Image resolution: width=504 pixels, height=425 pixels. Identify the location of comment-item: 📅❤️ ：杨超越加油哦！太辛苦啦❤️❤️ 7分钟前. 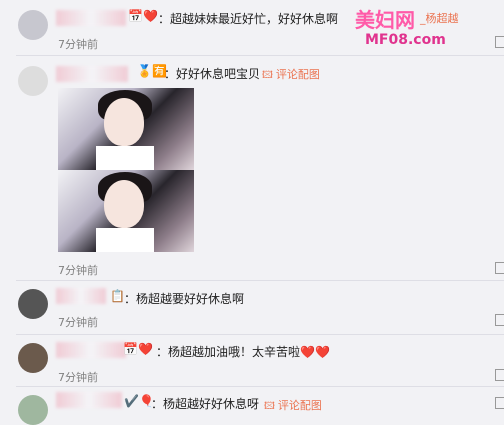
(252, 360).